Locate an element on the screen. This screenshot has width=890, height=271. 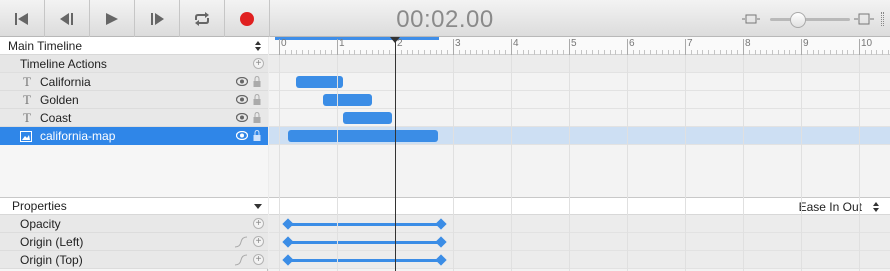
resize-grip is located at coordinates (882, 19).